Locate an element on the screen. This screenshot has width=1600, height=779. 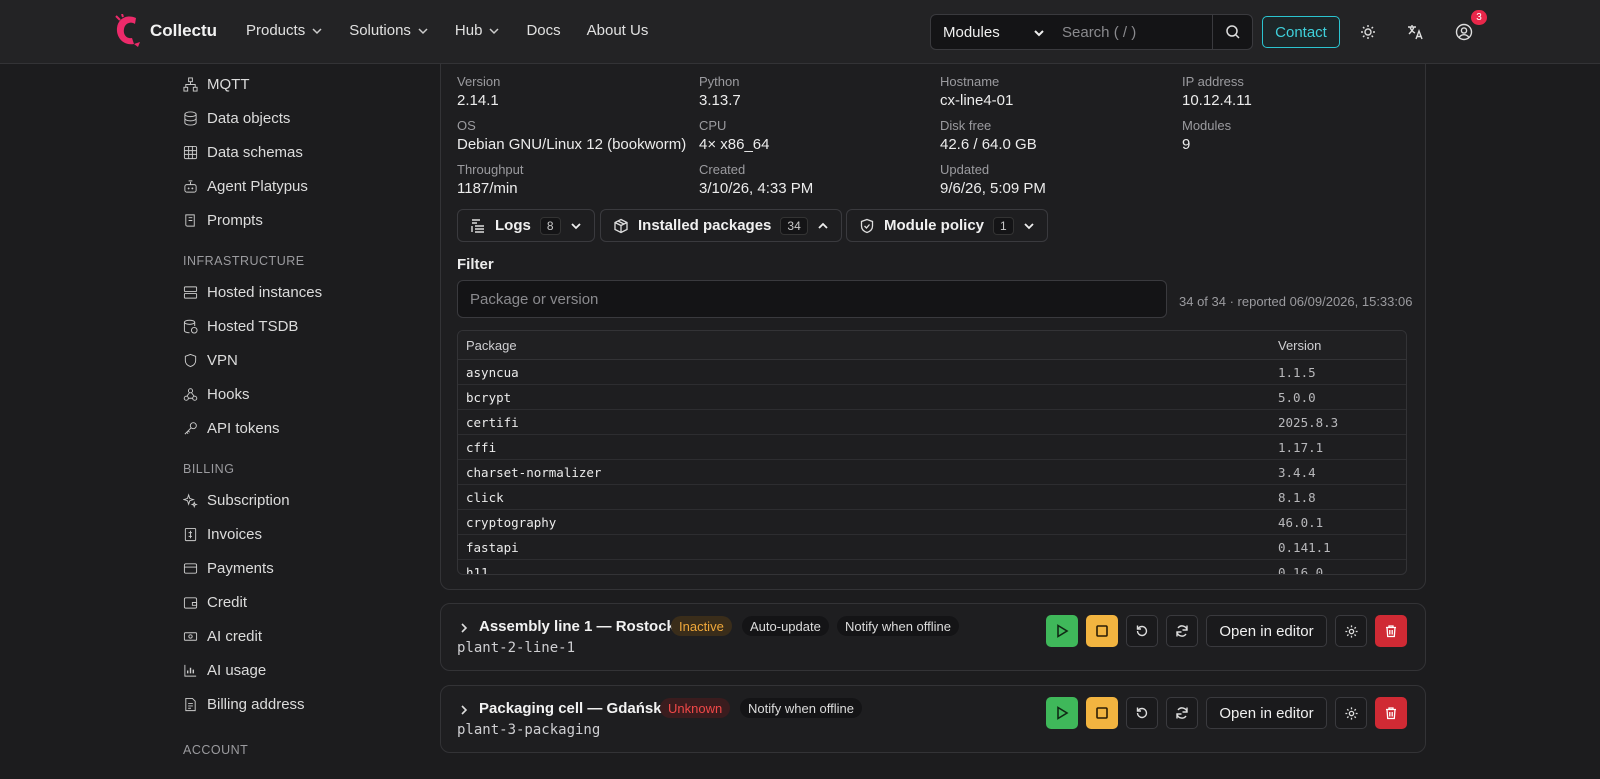
sparkles-icon is located at coordinates (190, 500).